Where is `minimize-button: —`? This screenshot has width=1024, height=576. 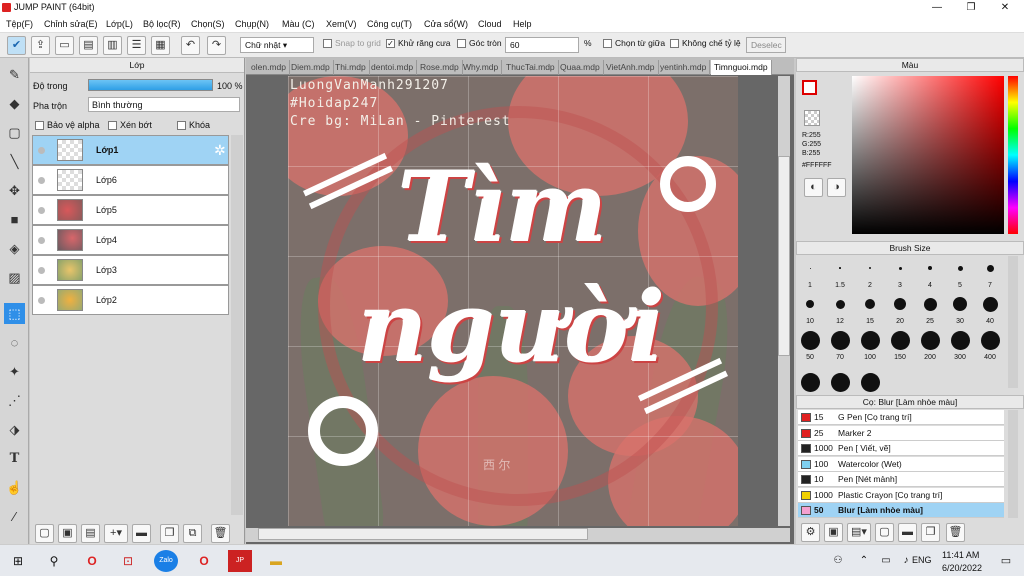
minimize-button: — is located at coordinates (937, 8).